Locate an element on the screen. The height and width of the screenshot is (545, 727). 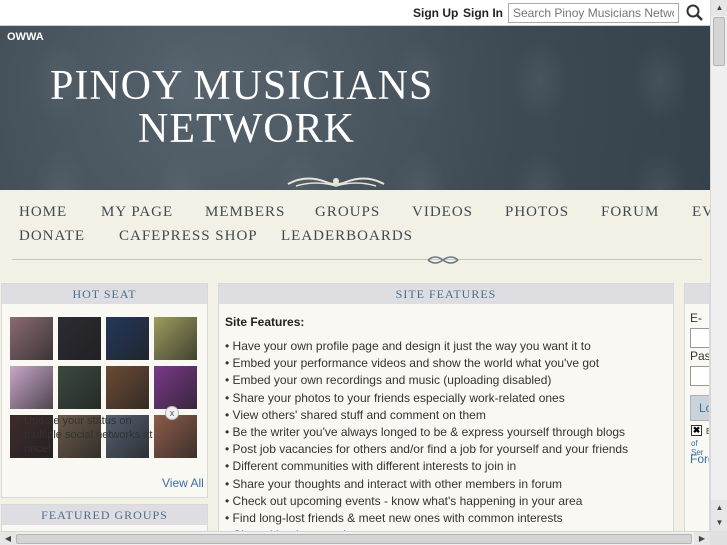
search-input is located at coordinates (593, 13).